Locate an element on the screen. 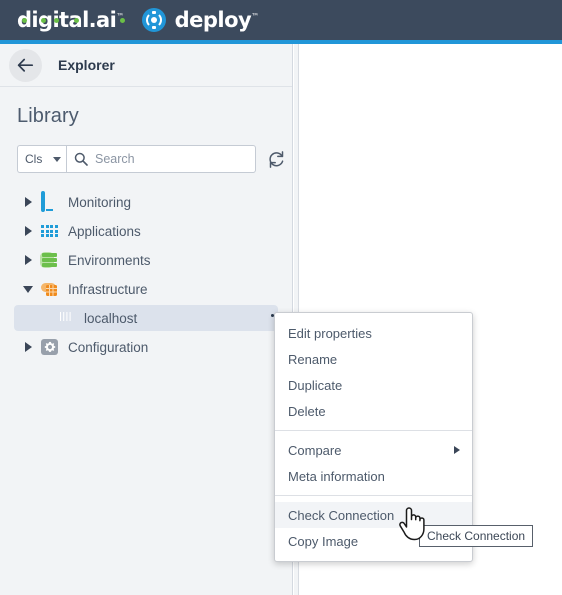 The height and width of the screenshot is (595, 562). gear-glyph-icon is located at coordinates (49, 346).